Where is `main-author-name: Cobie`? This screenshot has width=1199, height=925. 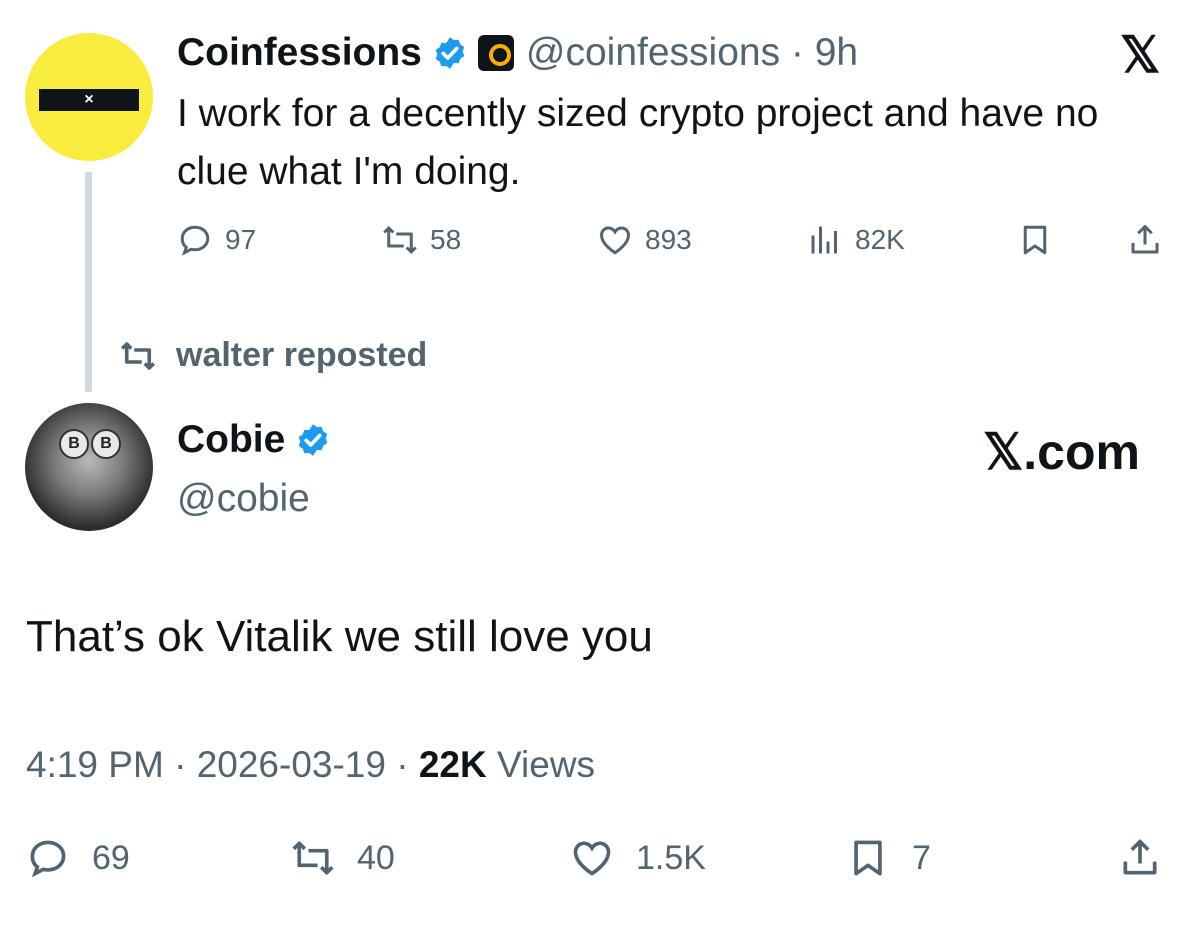
main-author-name: Cobie is located at coordinates (231, 440).